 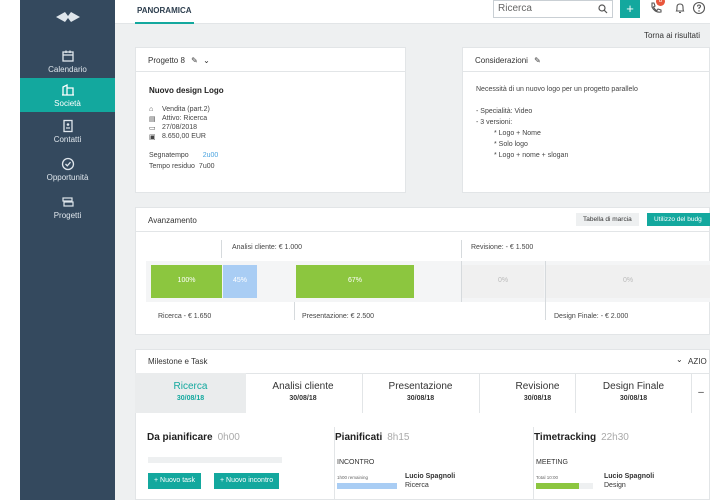 What do you see at coordinates (67, 177) in the screenshot?
I see `sidebar-item-label: Opportunità` at bounding box center [67, 177].